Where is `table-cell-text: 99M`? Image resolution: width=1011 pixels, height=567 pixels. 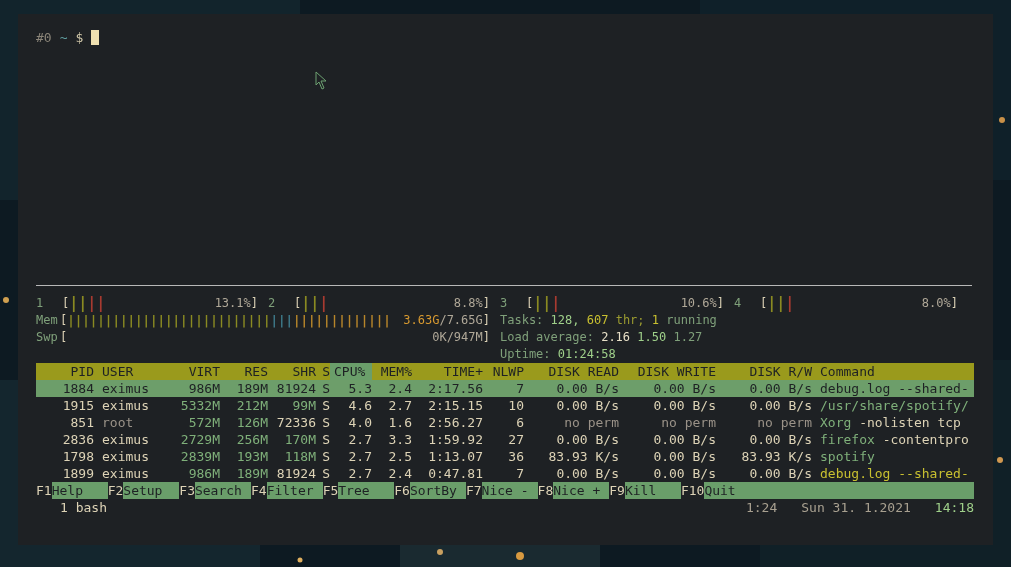
table-cell-text: 99M is located at coordinates (303, 405).